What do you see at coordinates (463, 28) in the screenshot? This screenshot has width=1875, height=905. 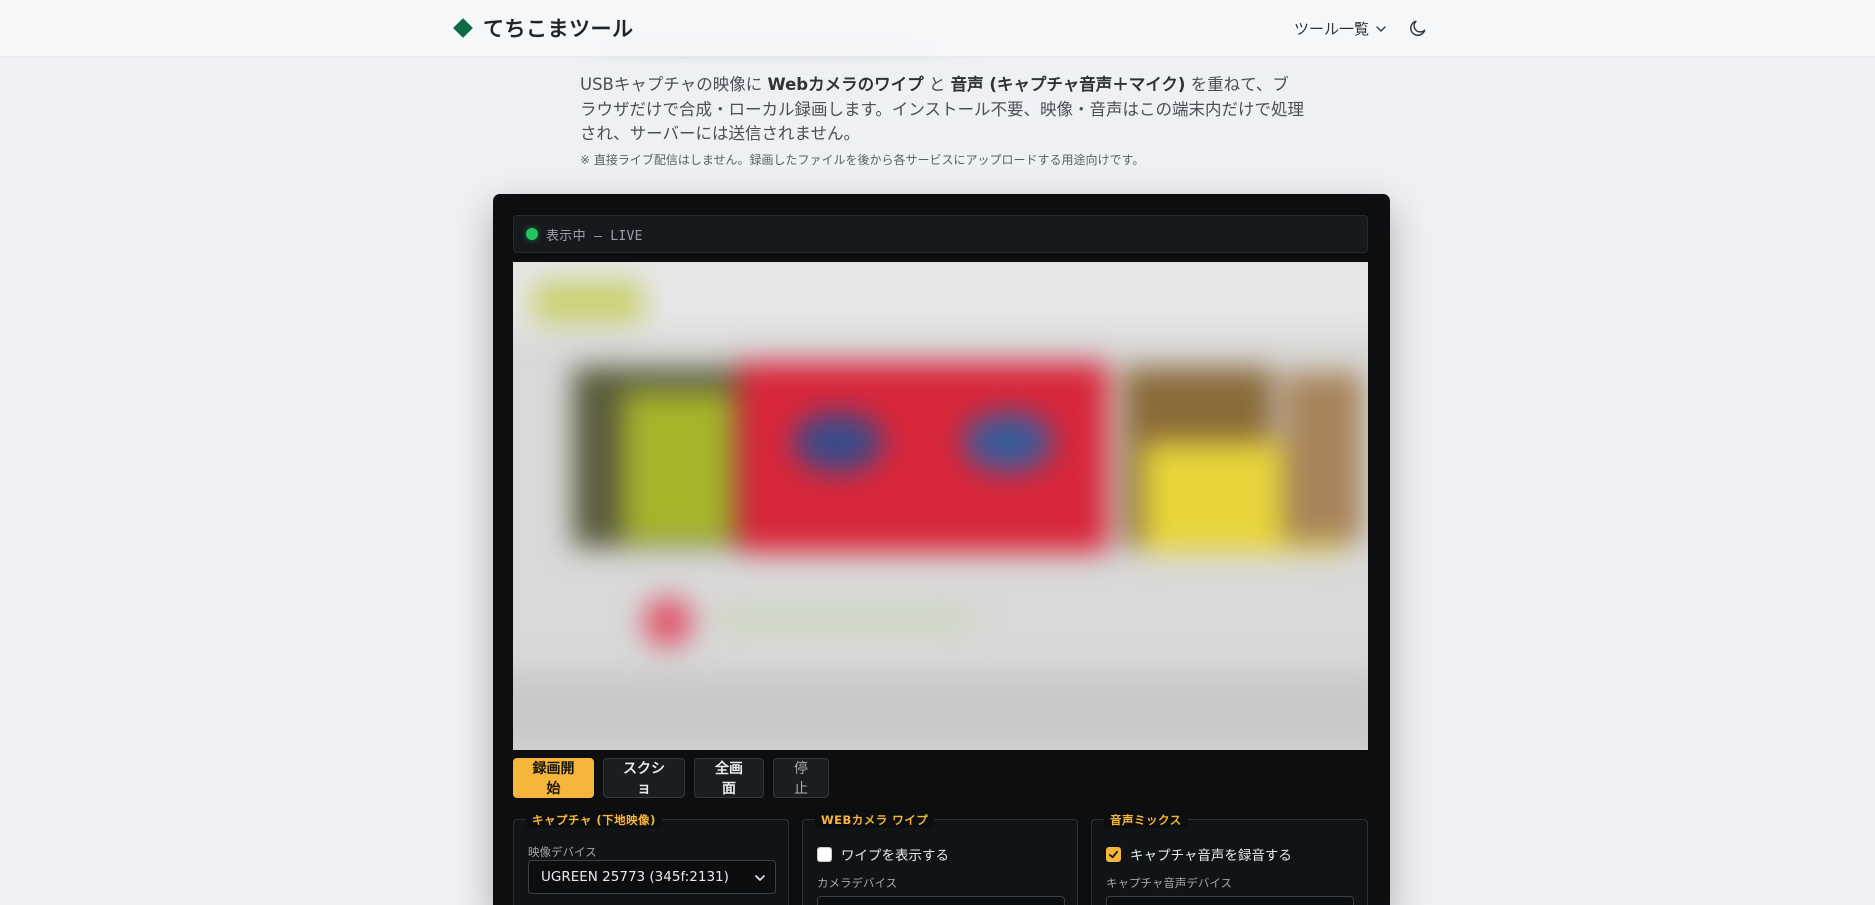 I see `diamond-logo-icon` at bounding box center [463, 28].